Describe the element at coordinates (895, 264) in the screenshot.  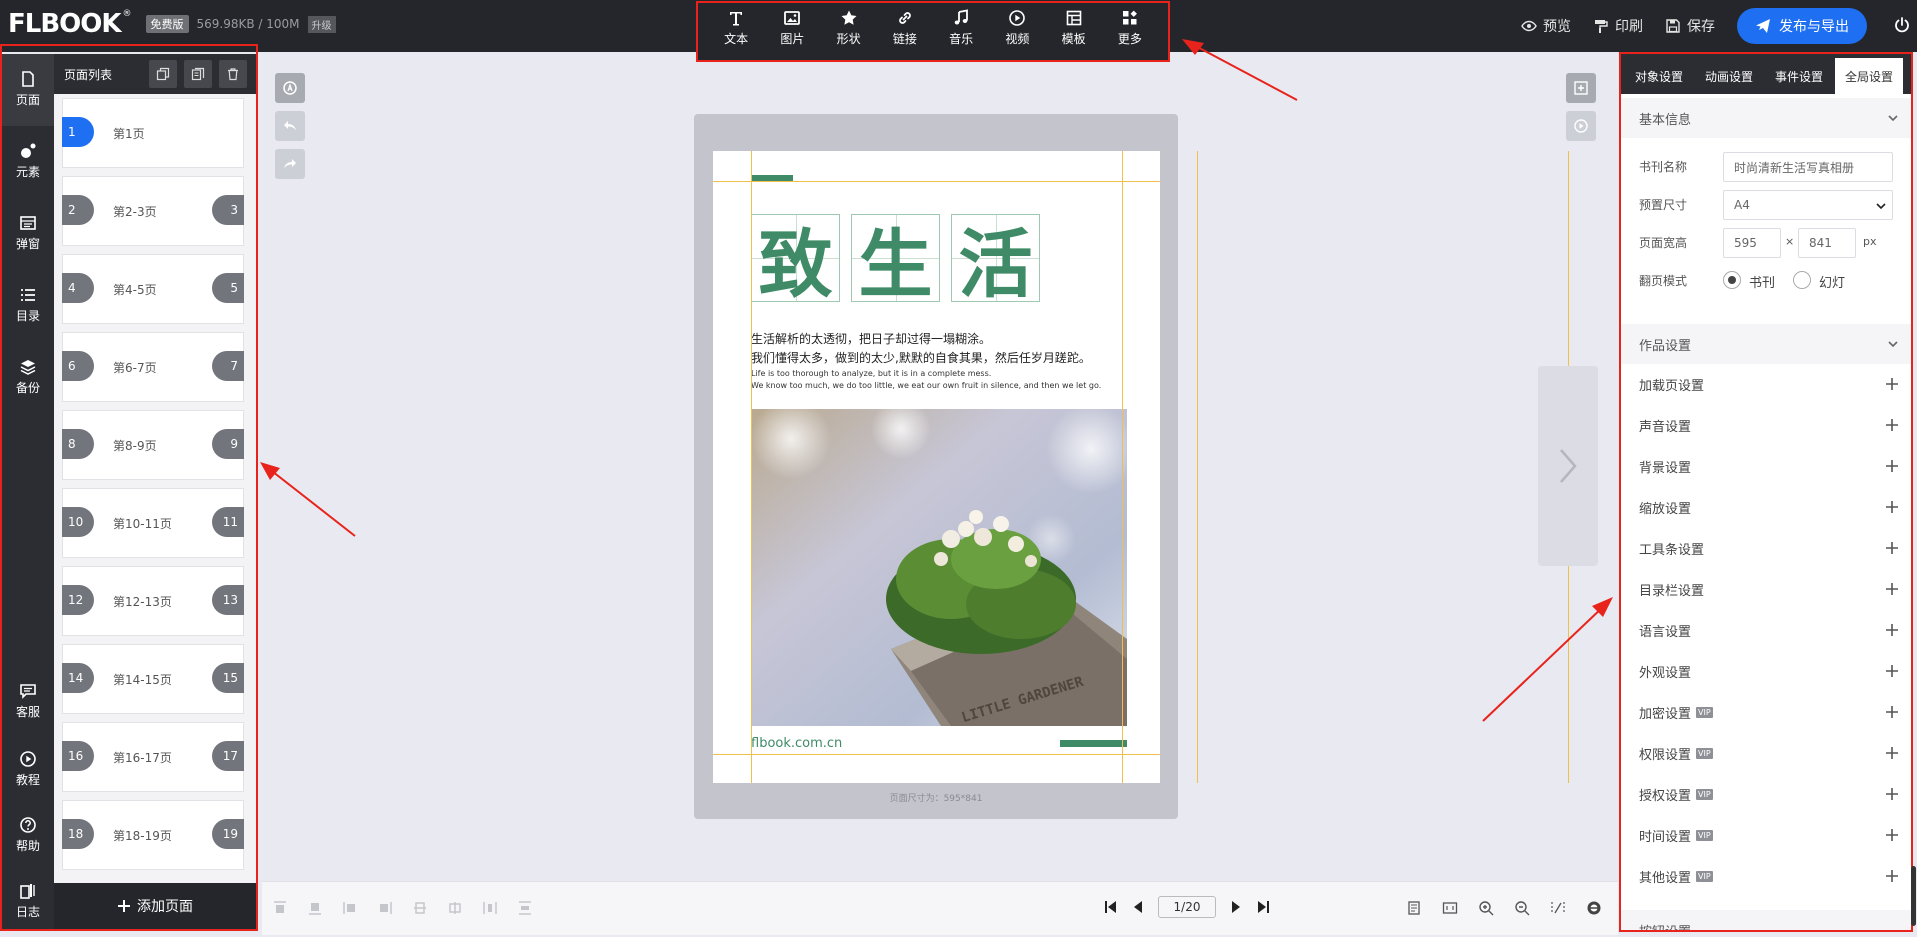
I see `title-char: 生` at that location.